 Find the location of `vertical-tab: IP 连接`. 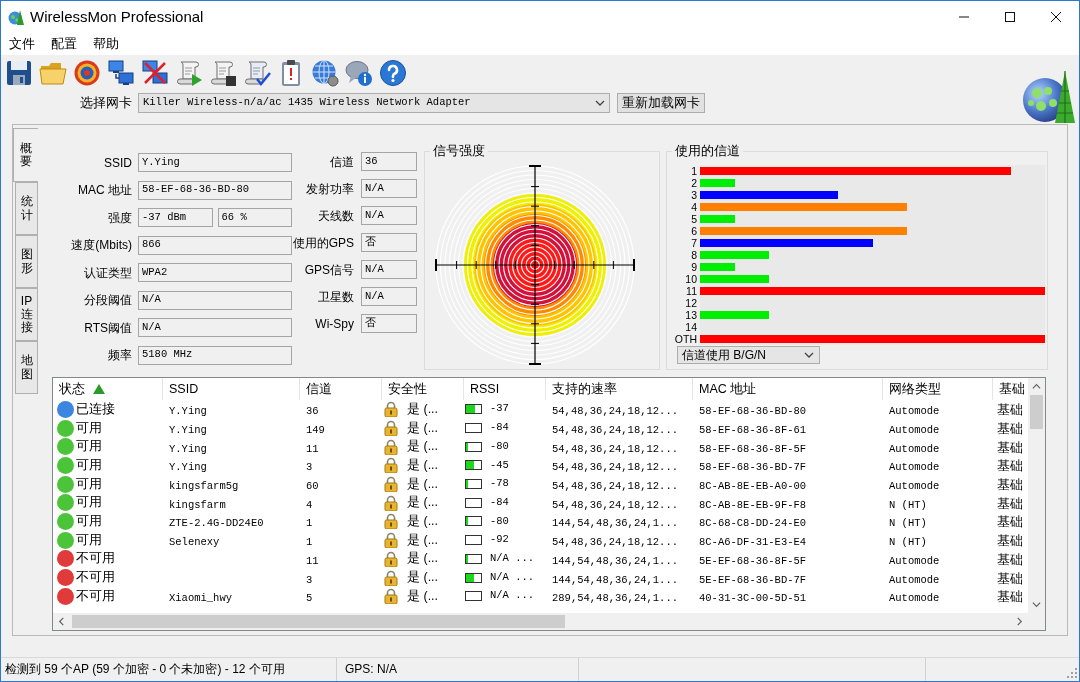

vertical-tab: IP 连接 is located at coordinates (26, 314).